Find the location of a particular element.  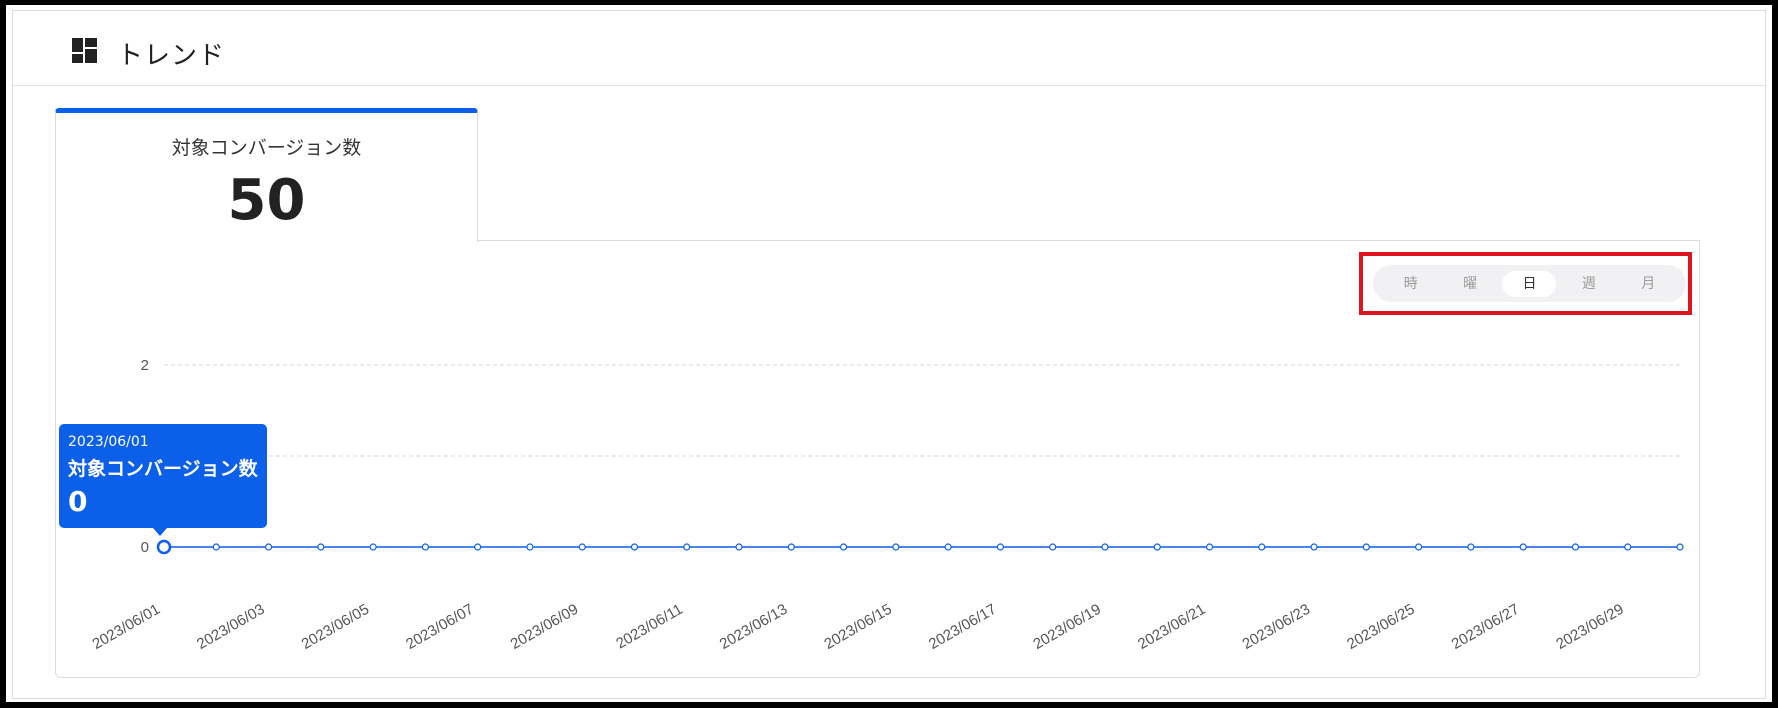

tab-target-conversions: 対象コンバージョン数 50 is located at coordinates (266, 175).